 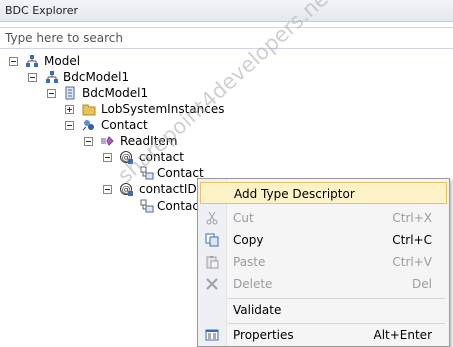 I want to click on tree-node-bdcmodel-outer: BdcModel1, so click(x=70, y=77).